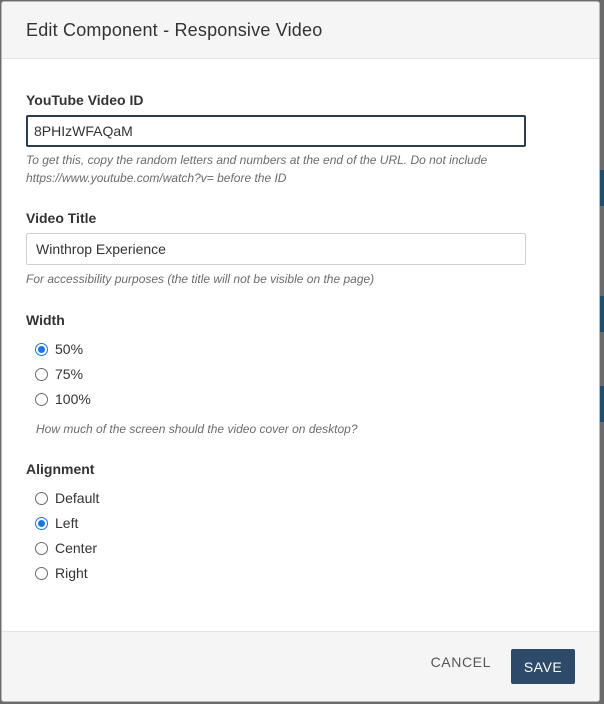 This screenshot has height=704, width=604. Describe the element at coordinates (69, 349) in the screenshot. I see `radio-label: 50%` at that location.